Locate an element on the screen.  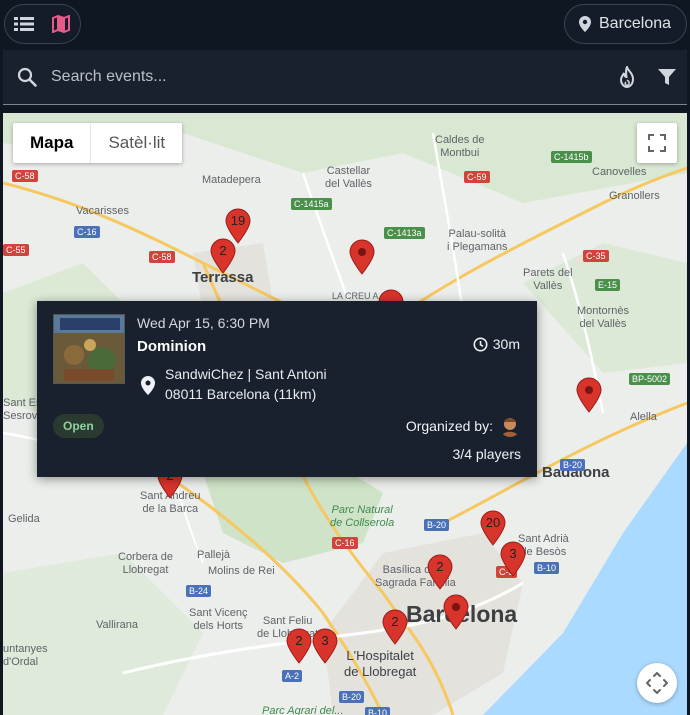
road-shield: C-35 is located at coordinates (596, 256).